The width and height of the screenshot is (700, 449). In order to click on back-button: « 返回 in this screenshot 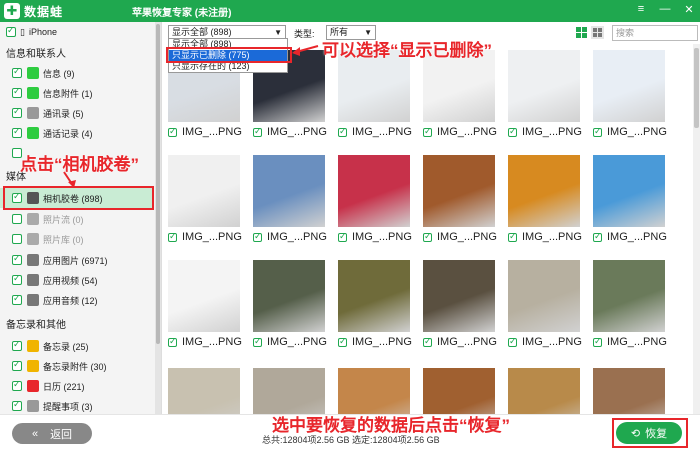, I will do `click(52, 433)`.